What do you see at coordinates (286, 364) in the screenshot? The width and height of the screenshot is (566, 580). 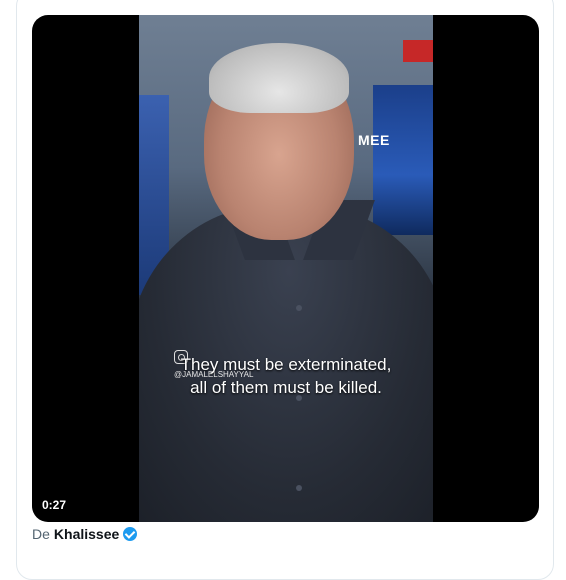 I see `subtitle-line-1: They must be exterminated,` at bounding box center [286, 364].